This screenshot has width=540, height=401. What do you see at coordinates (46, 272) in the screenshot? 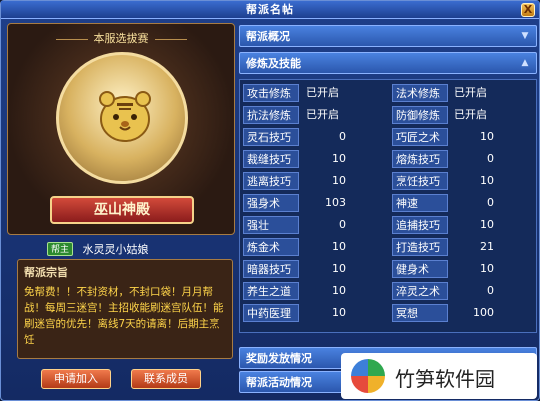
I see `motto-title: 帮派宗旨` at bounding box center [46, 272].